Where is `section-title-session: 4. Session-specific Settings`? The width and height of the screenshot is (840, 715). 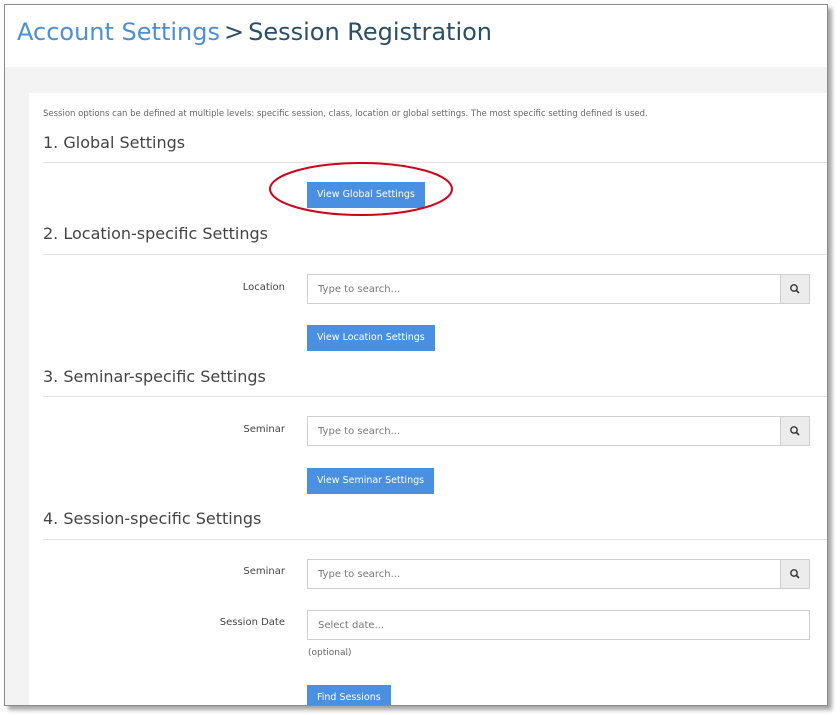 section-title-session: 4. Session-specific Settings is located at coordinates (152, 518).